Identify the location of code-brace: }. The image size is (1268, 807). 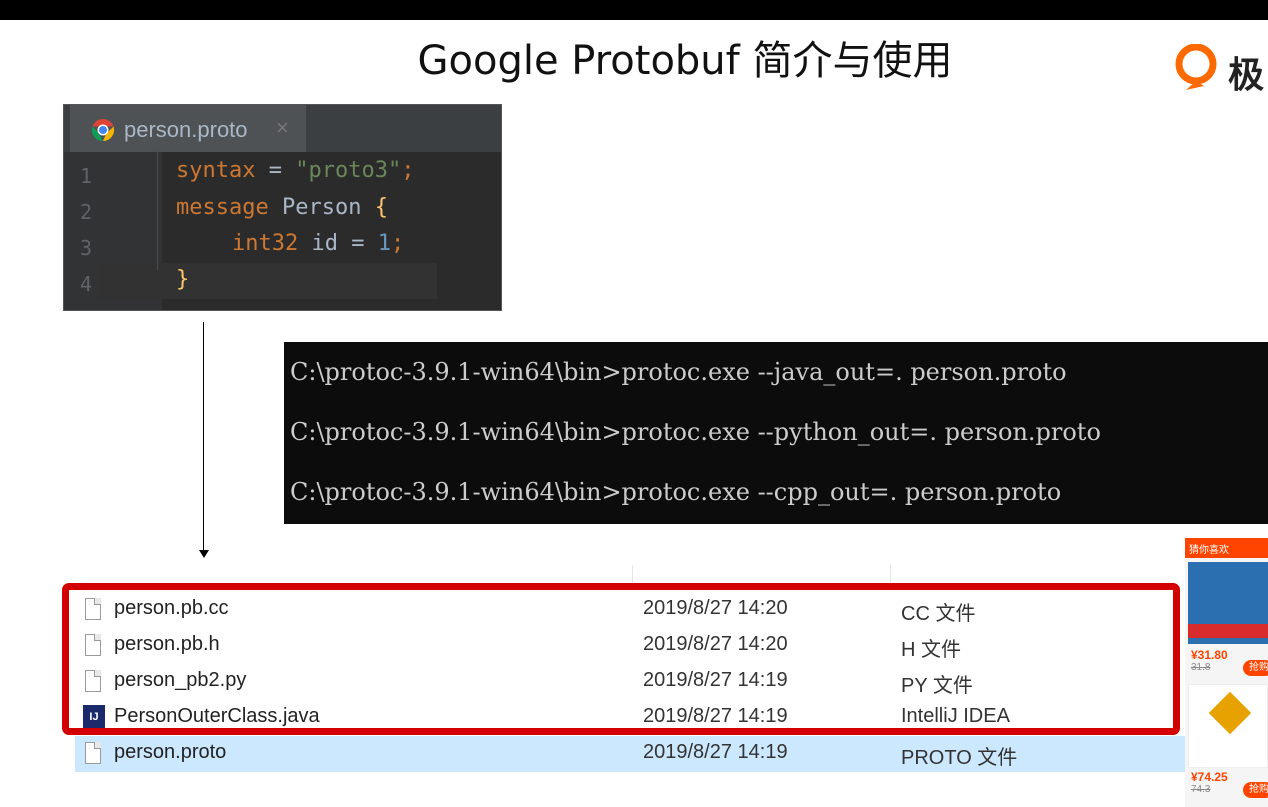
(183, 279).